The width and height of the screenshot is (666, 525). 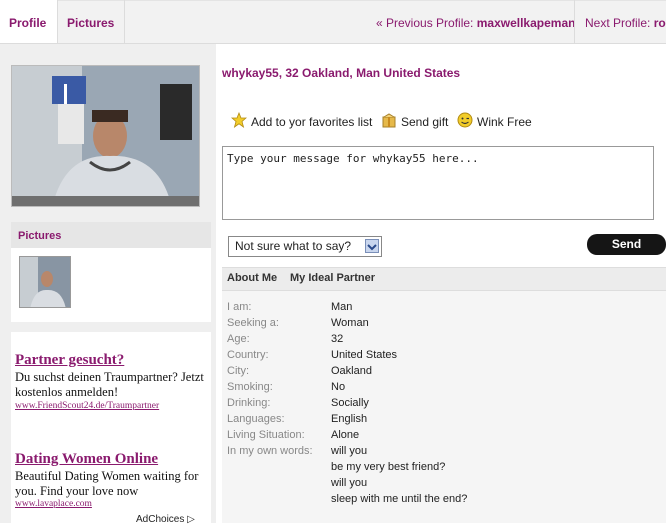 What do you see at coordinates (270, 451) in the screenshot?
I see `detail-label: In my own words:` at bounding box center [270, 451].